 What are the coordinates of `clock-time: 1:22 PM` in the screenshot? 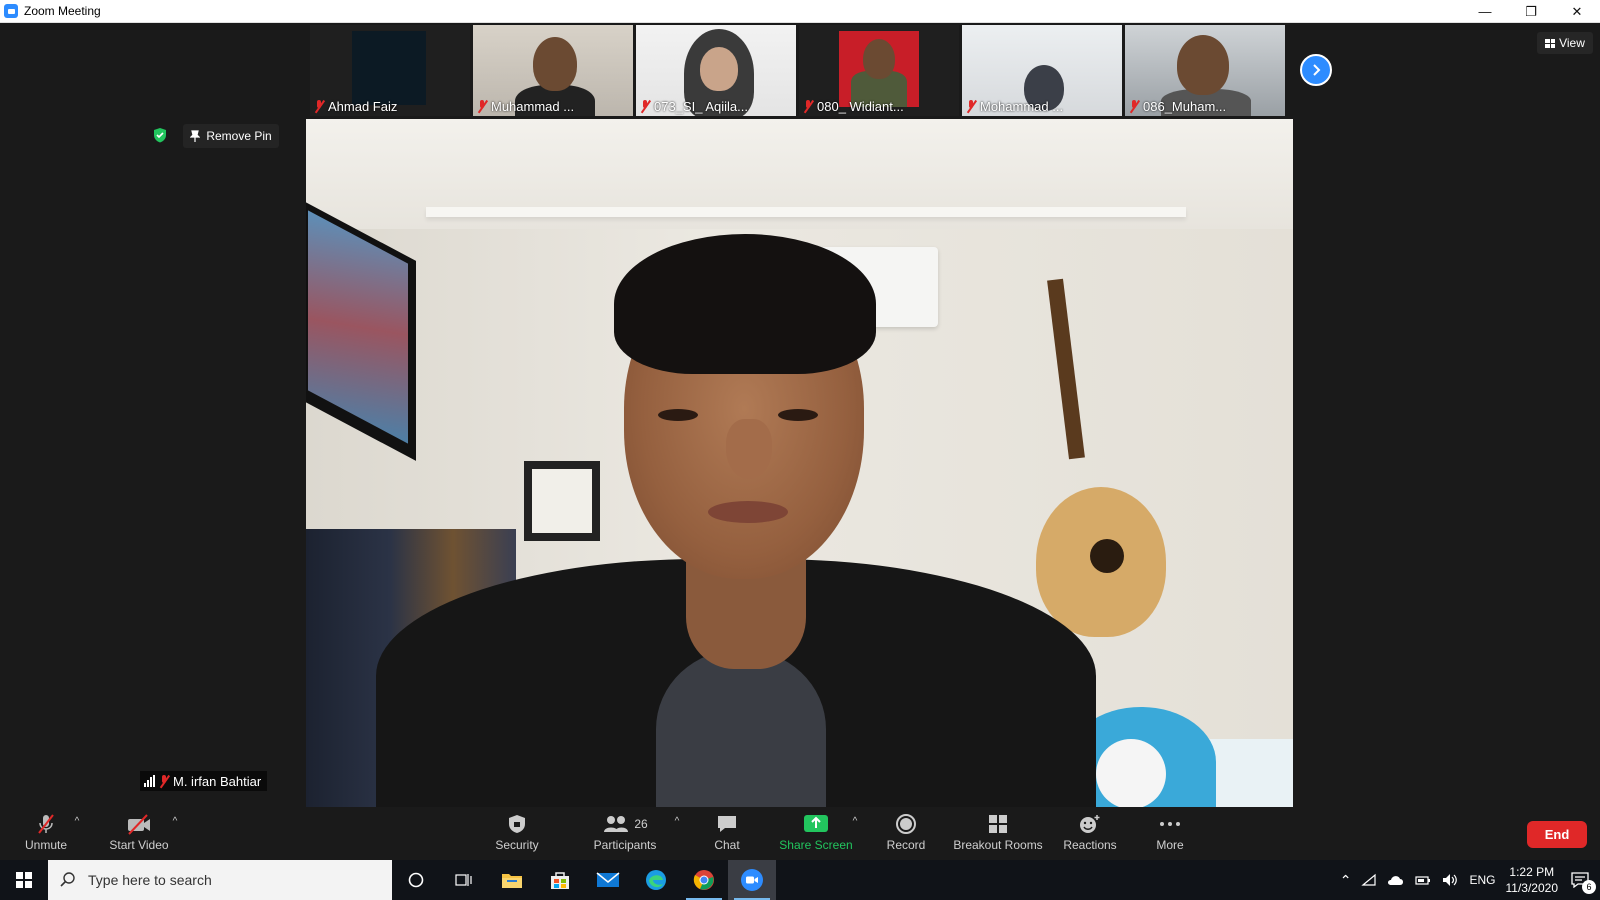 It's located at (1532, 872).